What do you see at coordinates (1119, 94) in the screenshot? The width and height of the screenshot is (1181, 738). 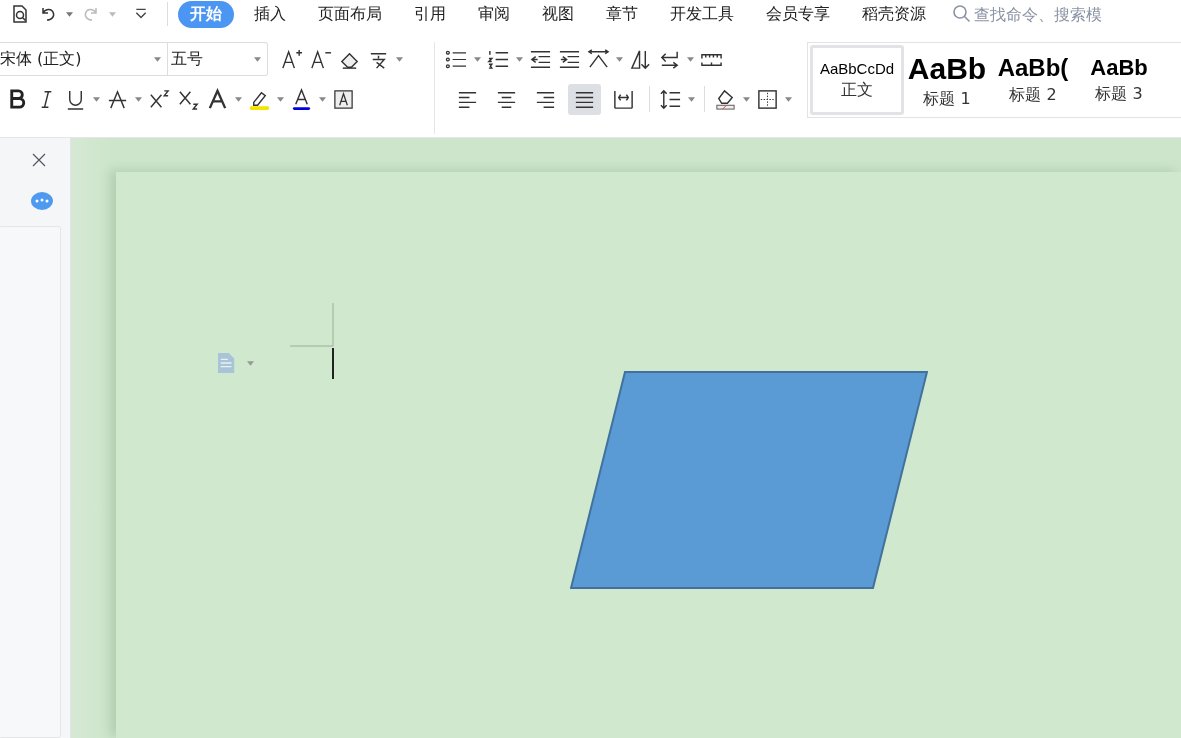 I see `style-label: 标题 3` at bounding box center [1119, 94].